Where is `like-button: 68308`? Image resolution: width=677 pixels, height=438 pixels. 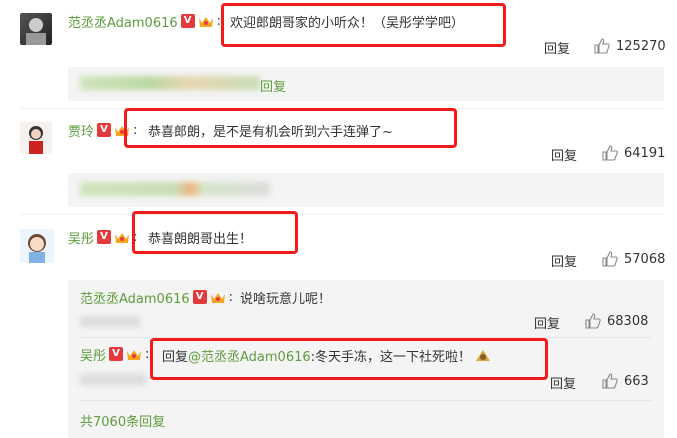
like-button: 68308 is located at coordinates (616, 321).